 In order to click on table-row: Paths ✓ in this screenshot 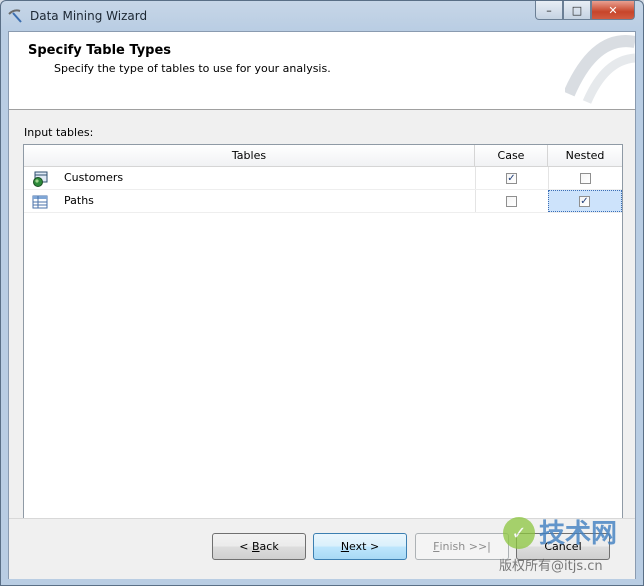, I will do `click(323, 201)`.